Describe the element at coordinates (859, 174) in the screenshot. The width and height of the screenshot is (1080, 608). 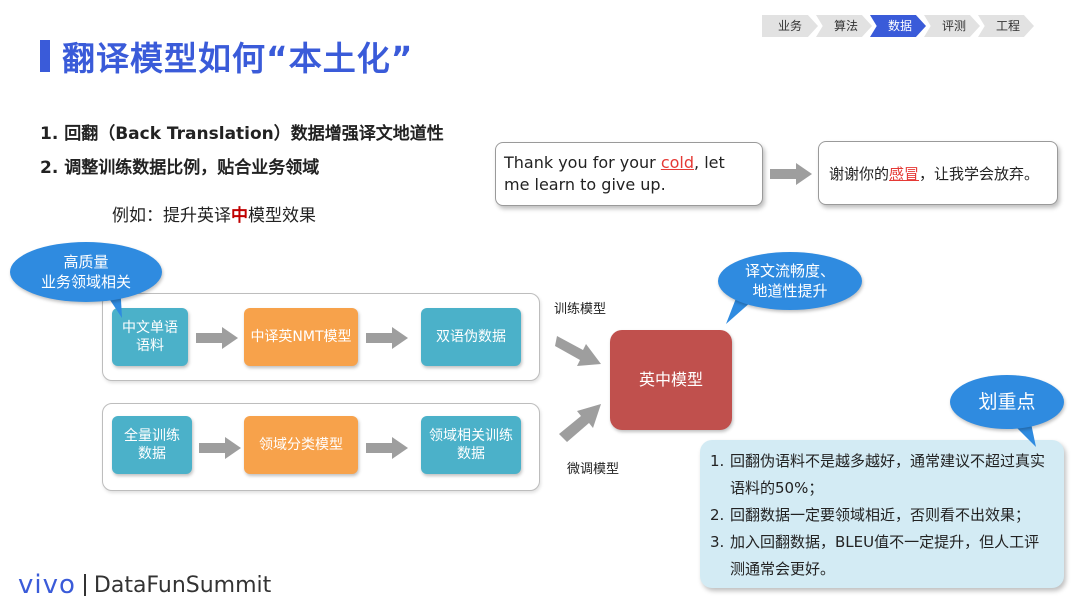
I see `chinese-translation-before: 谢谢你的` at that location.